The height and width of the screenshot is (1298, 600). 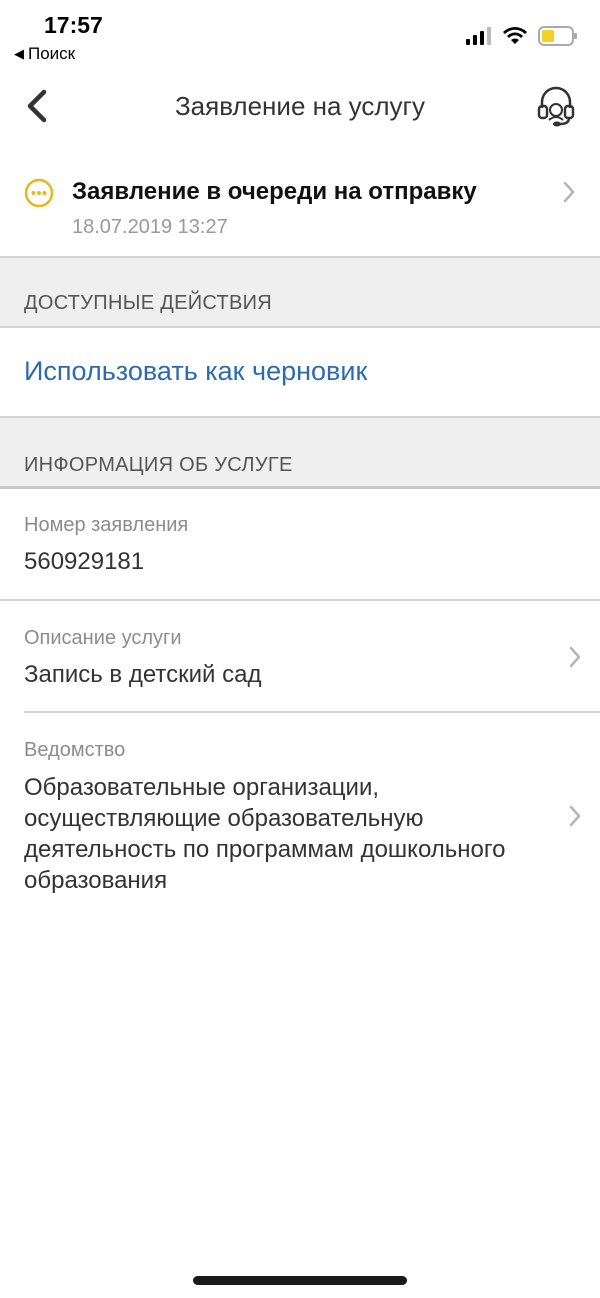 I want to click on triangle-left-icon: ◀, so click(x=19, y=53).